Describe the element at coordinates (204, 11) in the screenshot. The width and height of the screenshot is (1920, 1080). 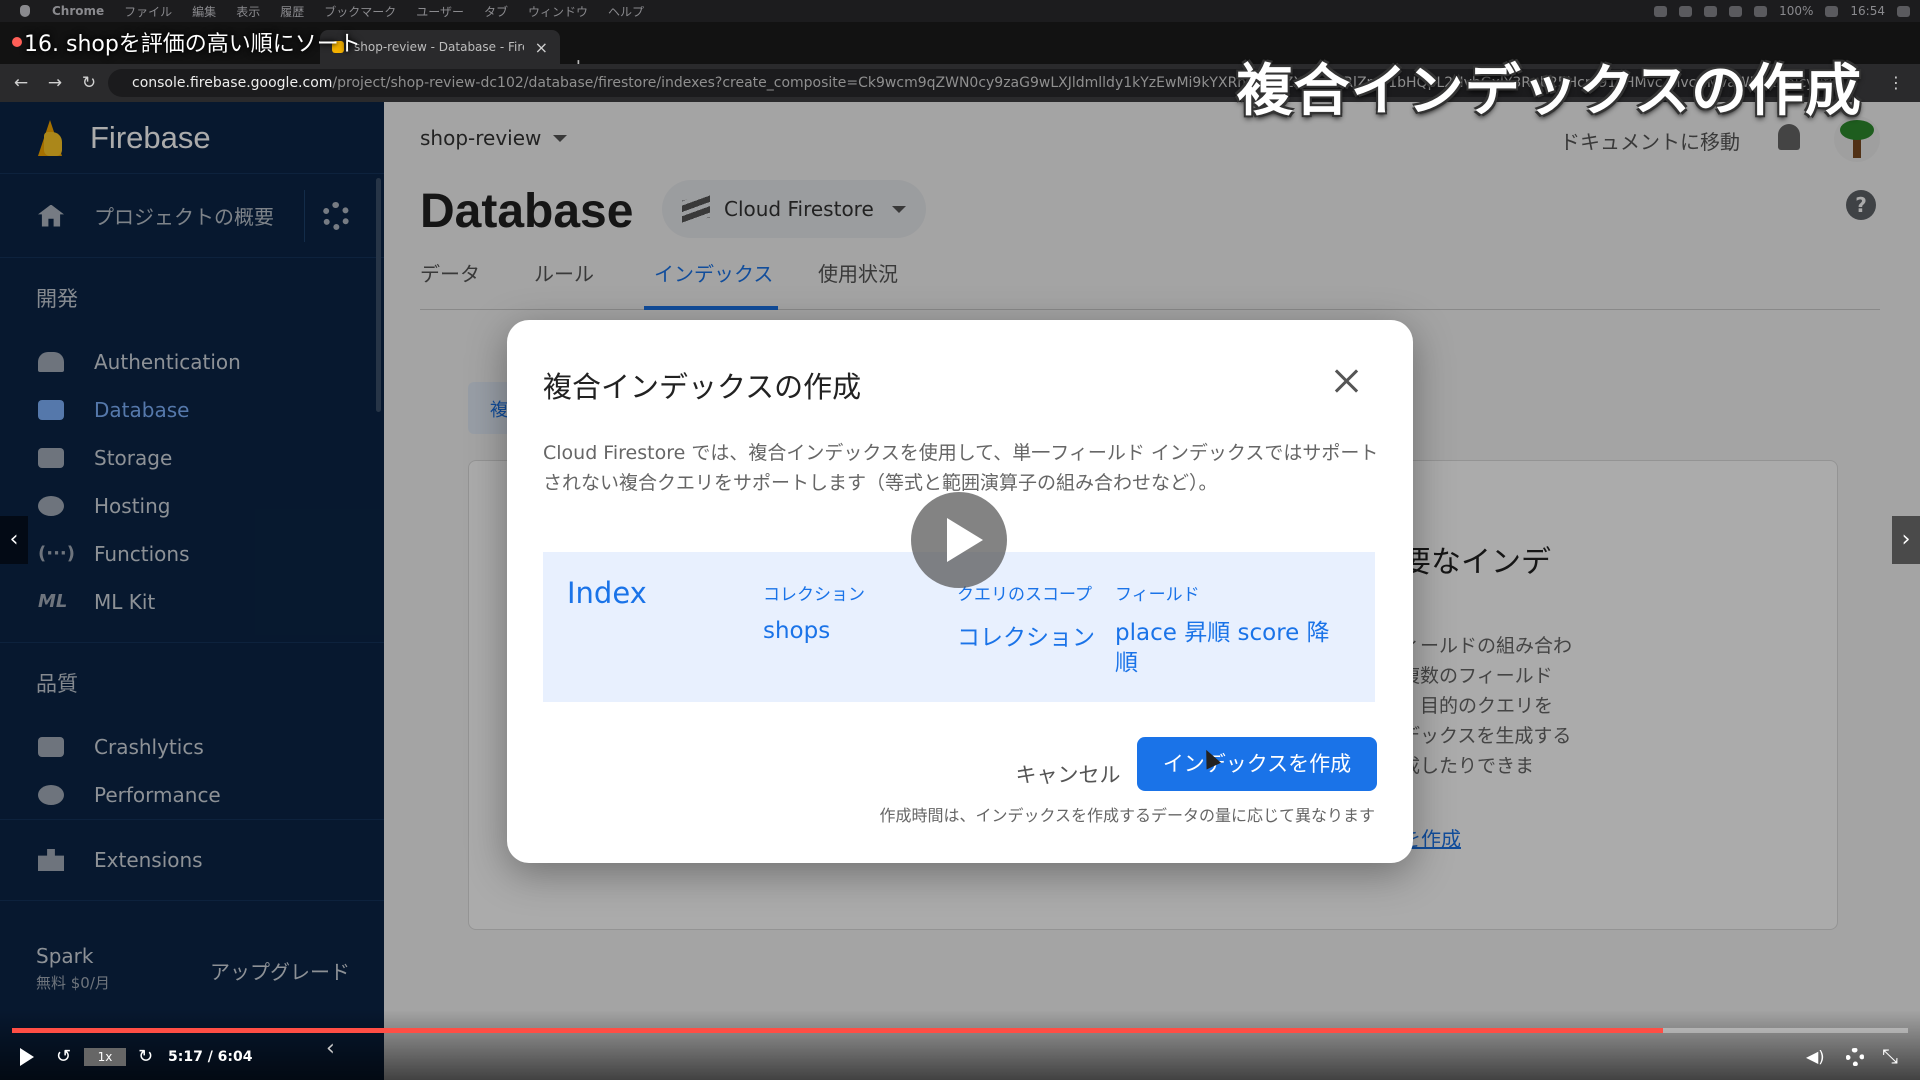
I see `menu-item-edit: 編集` at that location.